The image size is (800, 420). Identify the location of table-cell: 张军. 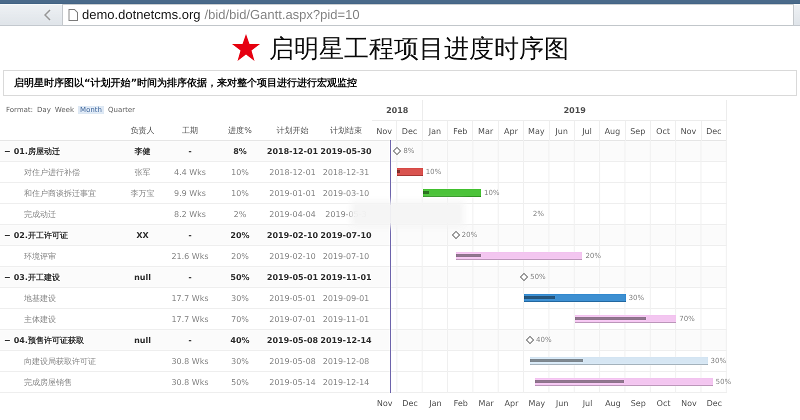
(142, 172).